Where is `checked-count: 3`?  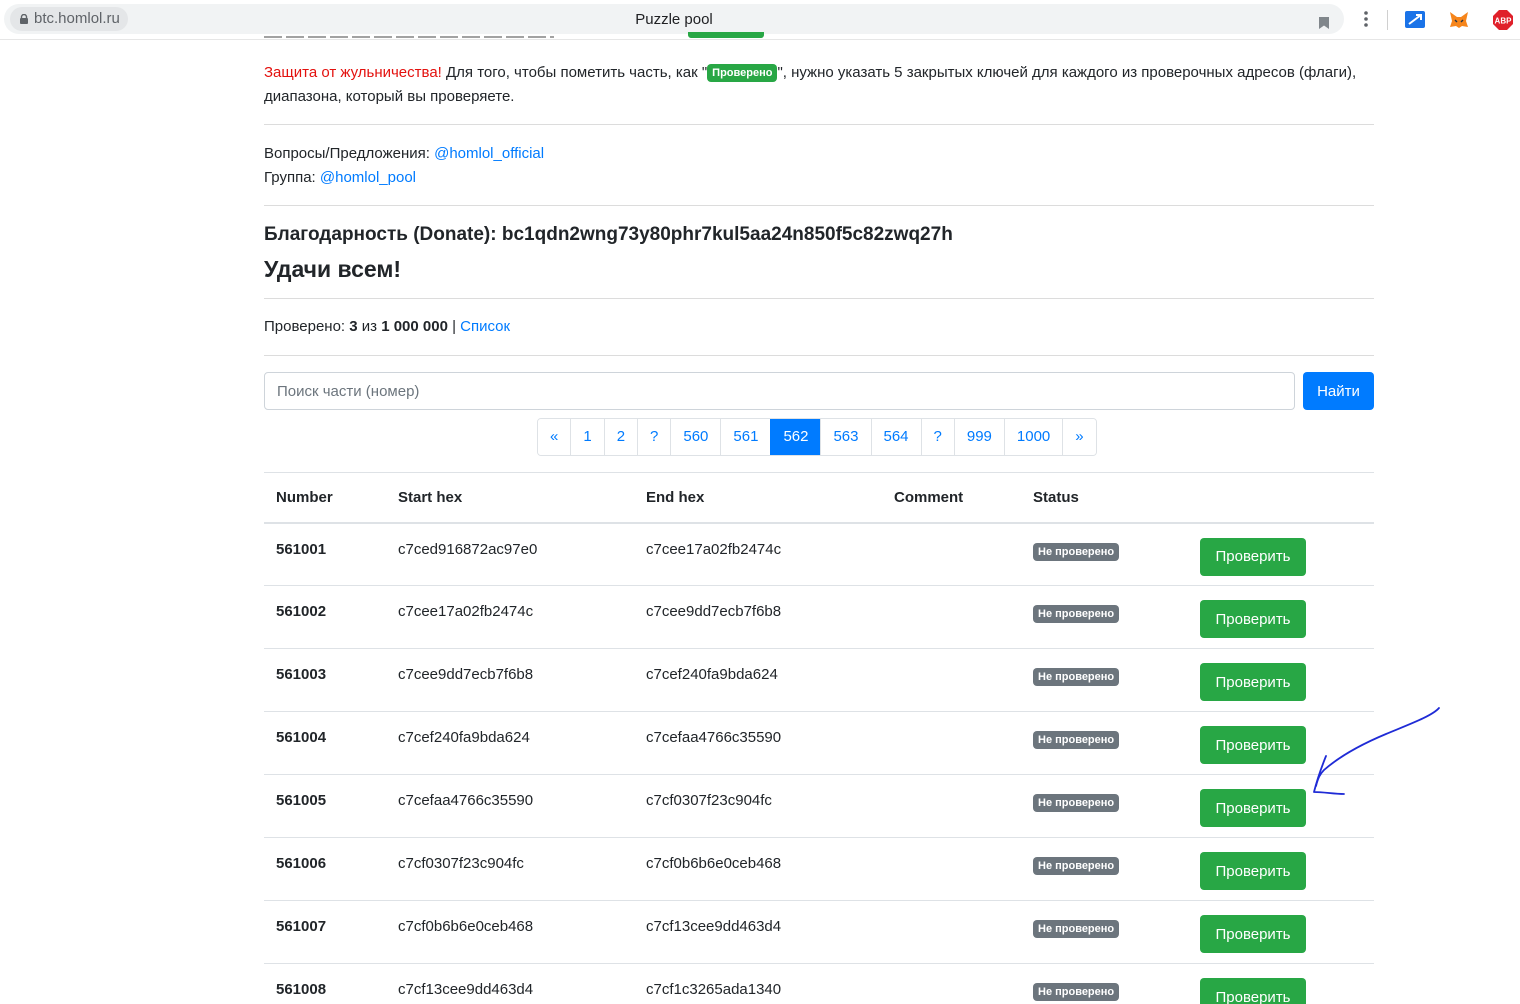
checked-count: 3 is located at coordinates (353, 326).